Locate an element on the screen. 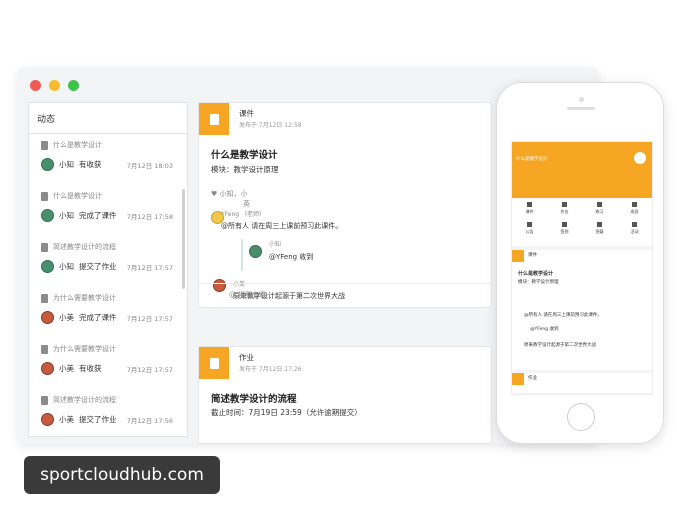  phone-grid-item: 成员 is located at coordinates (634, 212).